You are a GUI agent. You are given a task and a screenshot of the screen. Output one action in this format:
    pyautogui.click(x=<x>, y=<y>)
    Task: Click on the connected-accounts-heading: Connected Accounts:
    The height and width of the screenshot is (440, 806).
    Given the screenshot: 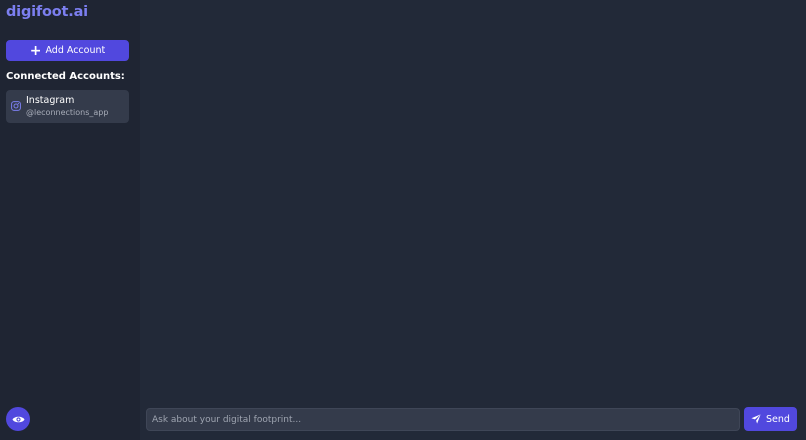 What is the action you would take?
    pyautogui.click(x=65, y=76)
    